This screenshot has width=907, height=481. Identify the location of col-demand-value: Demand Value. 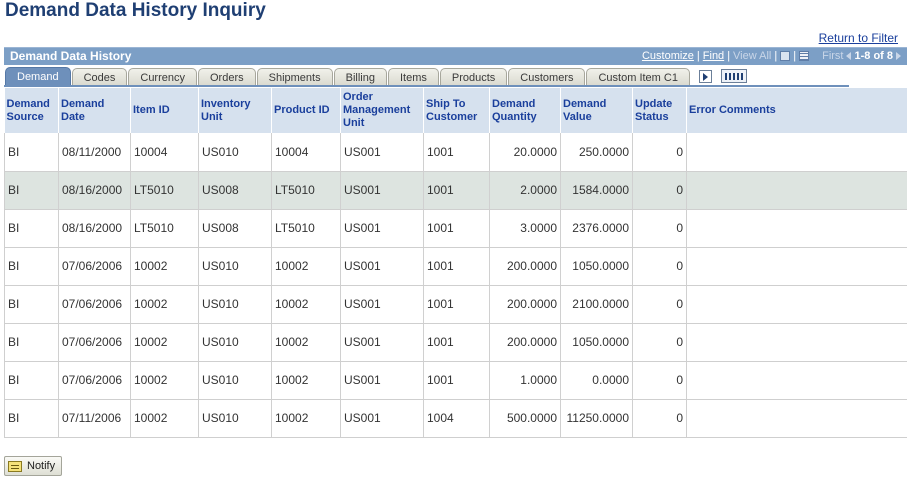
(596, 110).